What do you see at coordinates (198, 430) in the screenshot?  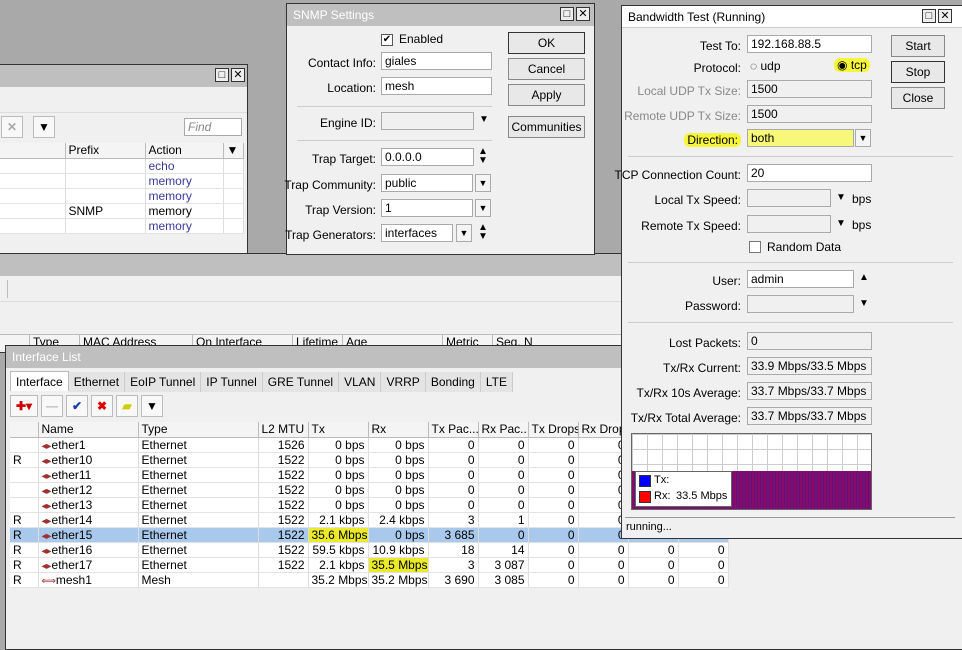 I see `column-header: Type` at bounding box center [198, 430].